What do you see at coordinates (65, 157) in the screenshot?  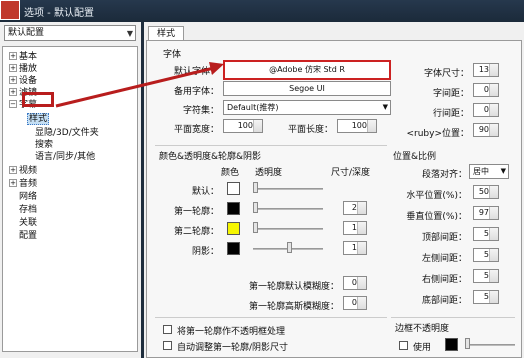 I see `tree-item-language-sync-other: 语言/同步/其他` at bounding box center [65, 157].